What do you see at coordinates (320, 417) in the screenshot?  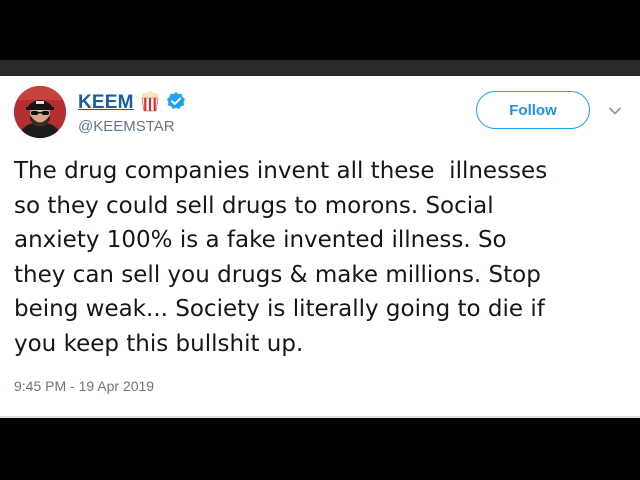 I see `card-divider` at bounding box center [320, 417].